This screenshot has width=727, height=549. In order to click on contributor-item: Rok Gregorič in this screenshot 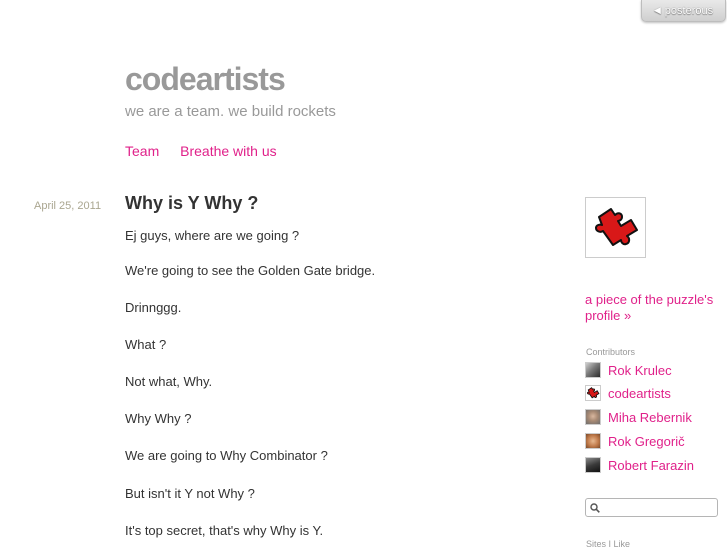, I will do `click(635, 441)`.